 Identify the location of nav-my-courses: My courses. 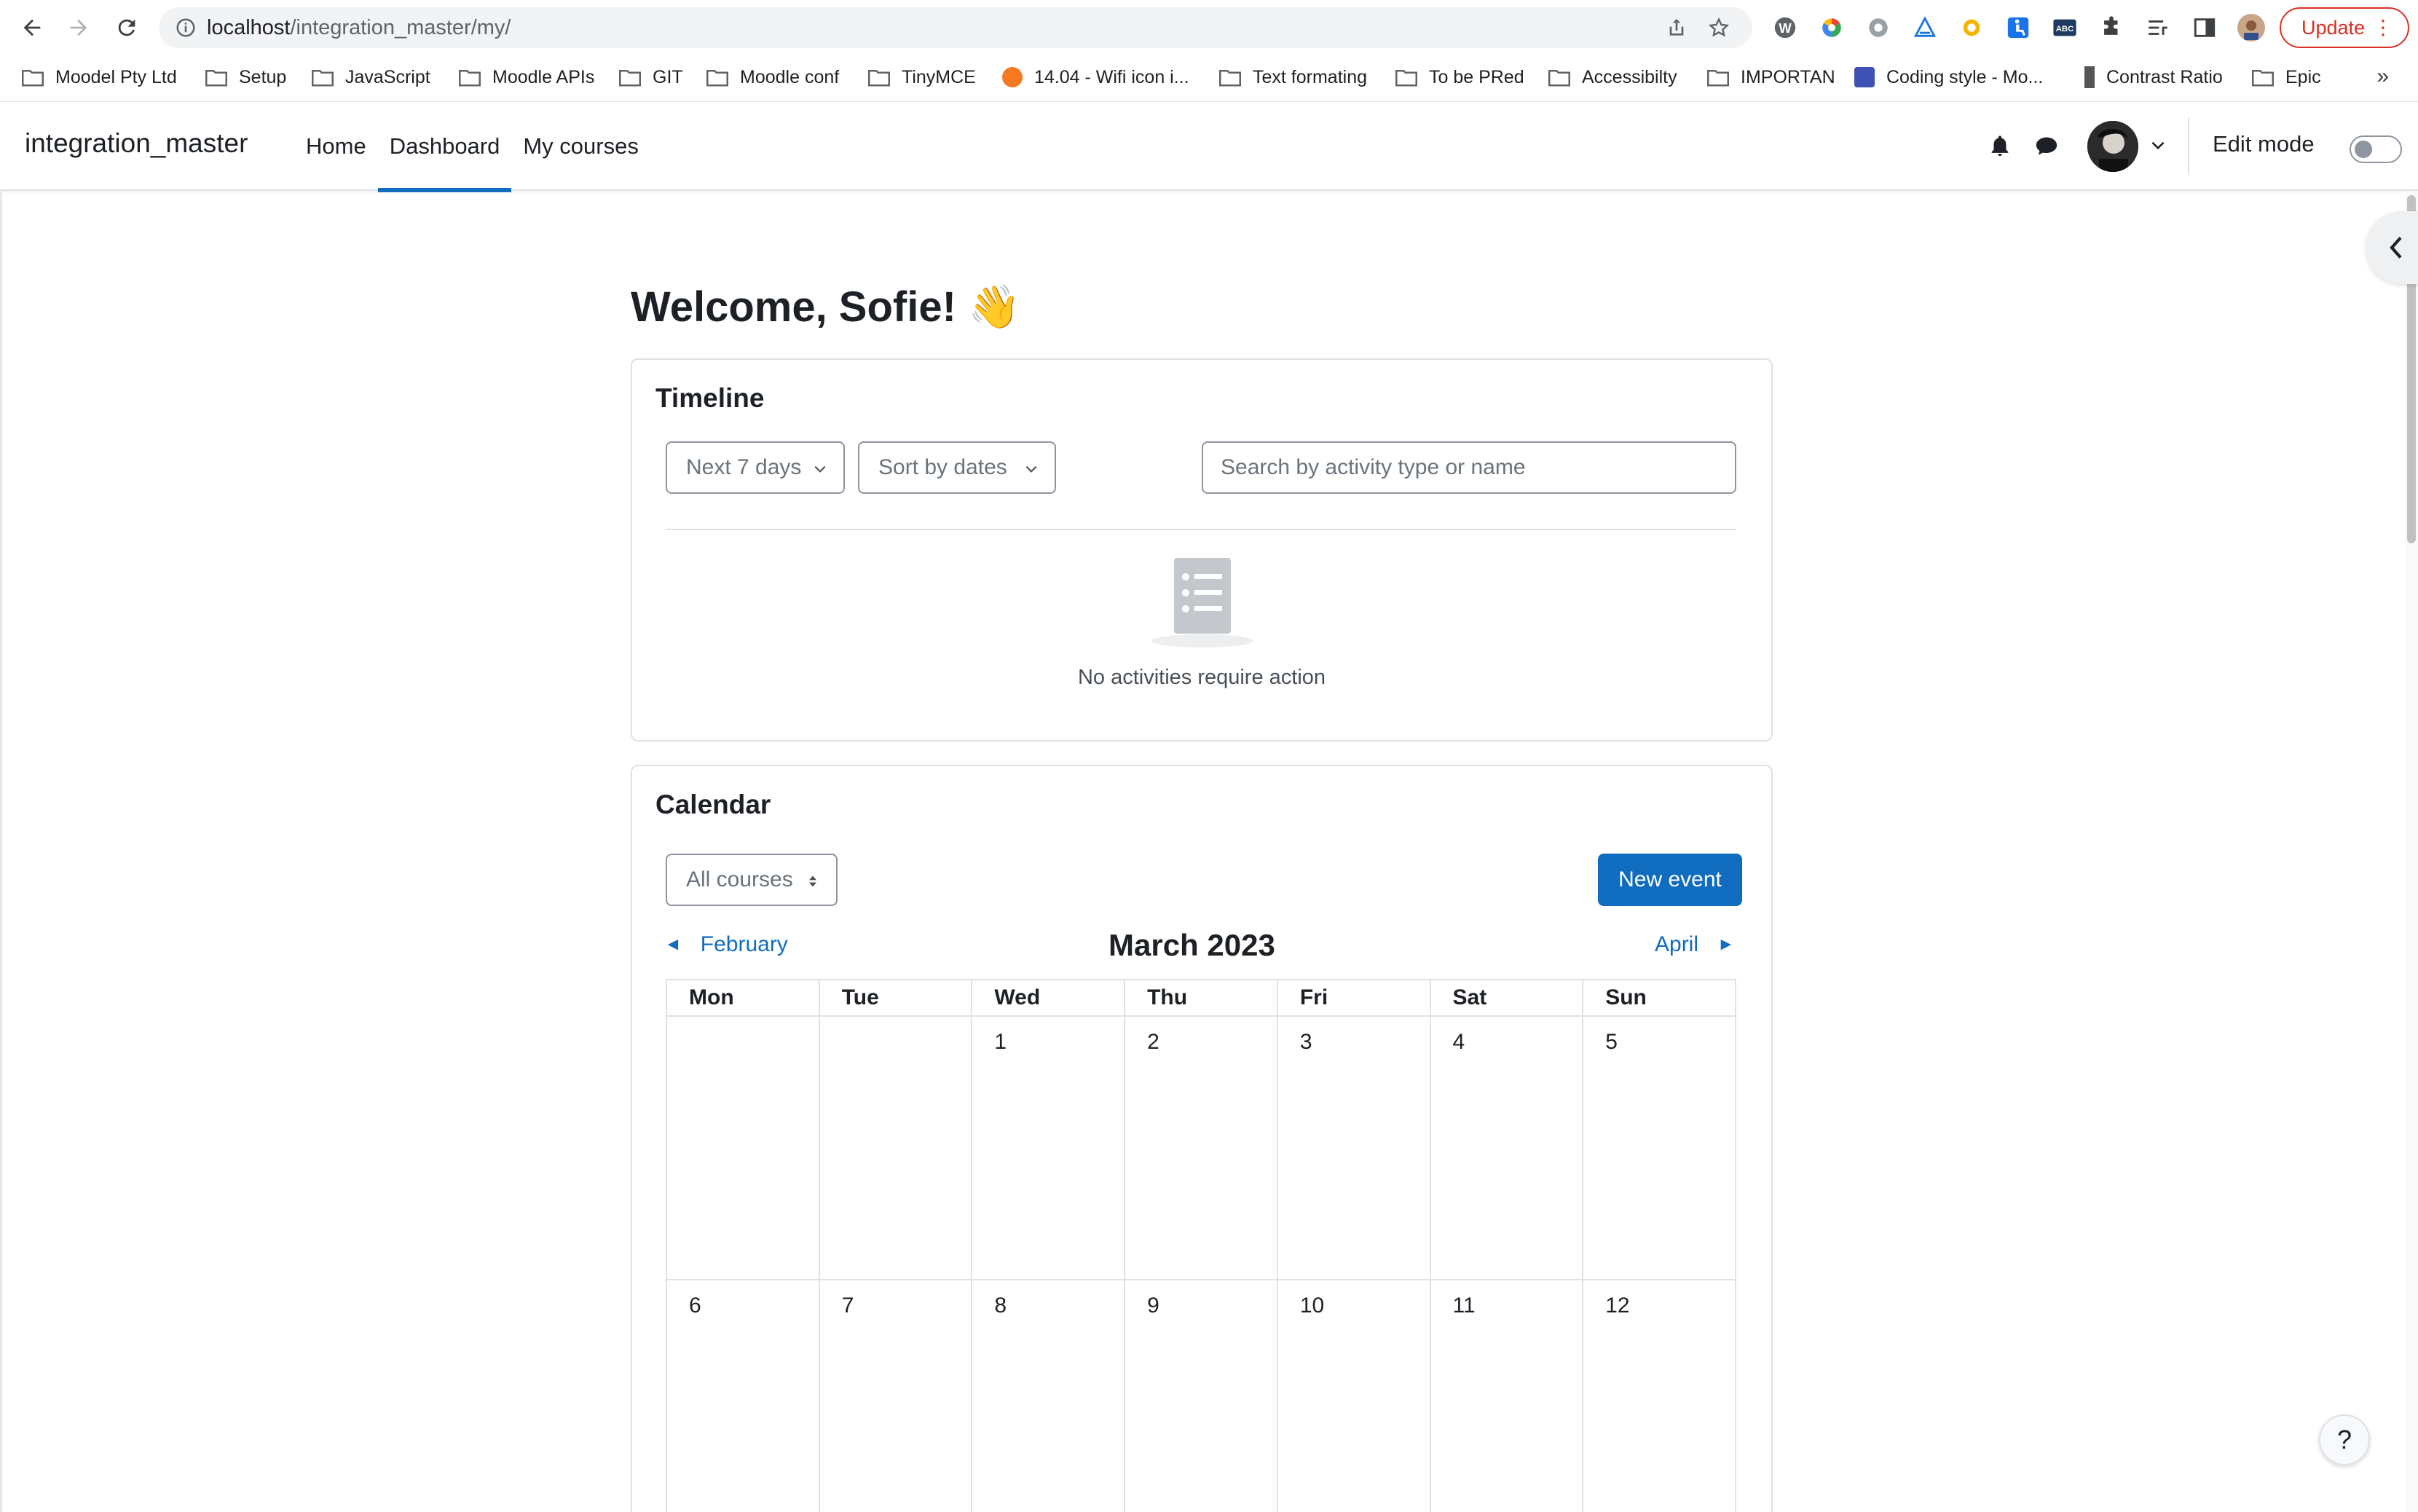
(580, 146).